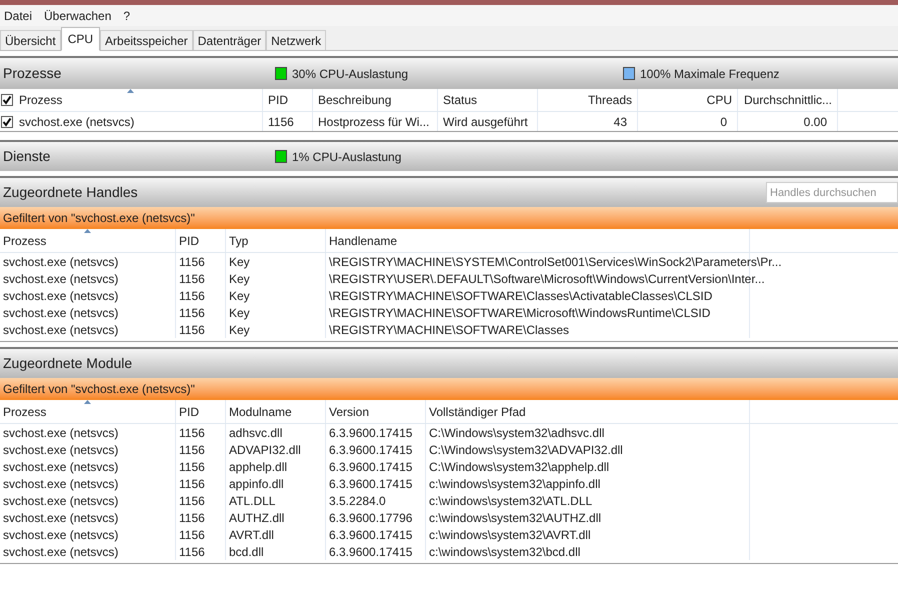 The height and width of the screenshot is (593, 898). I want to click on table-cell-text: AVRT.dll, so click(251, 535).